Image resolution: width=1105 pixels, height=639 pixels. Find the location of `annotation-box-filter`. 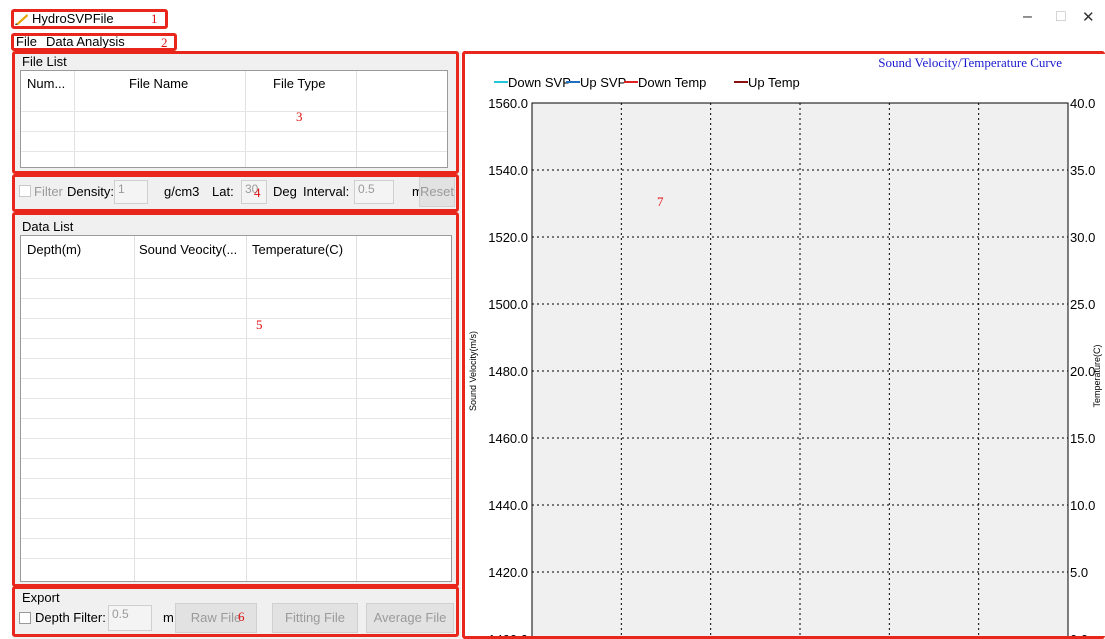

annotation-box-filter is located at coordinates (235, 193).